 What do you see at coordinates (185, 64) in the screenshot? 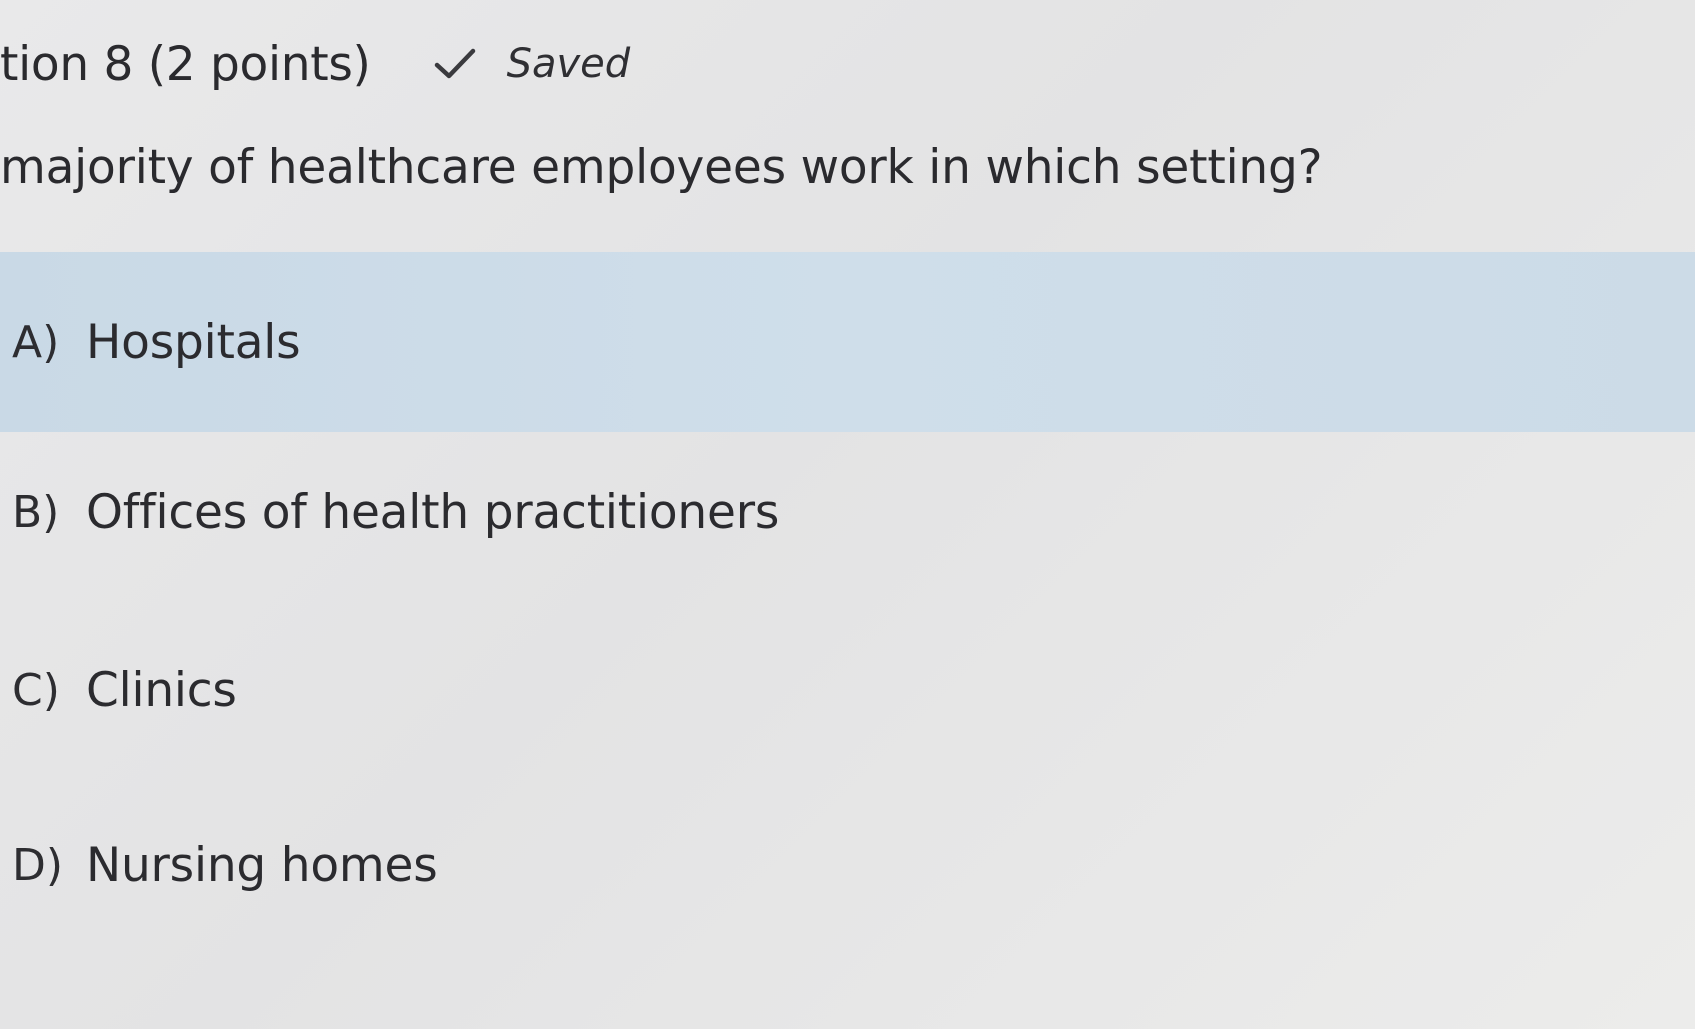
I see `question-title: tion 8 (2 points)` at bounding box center [185, 64].